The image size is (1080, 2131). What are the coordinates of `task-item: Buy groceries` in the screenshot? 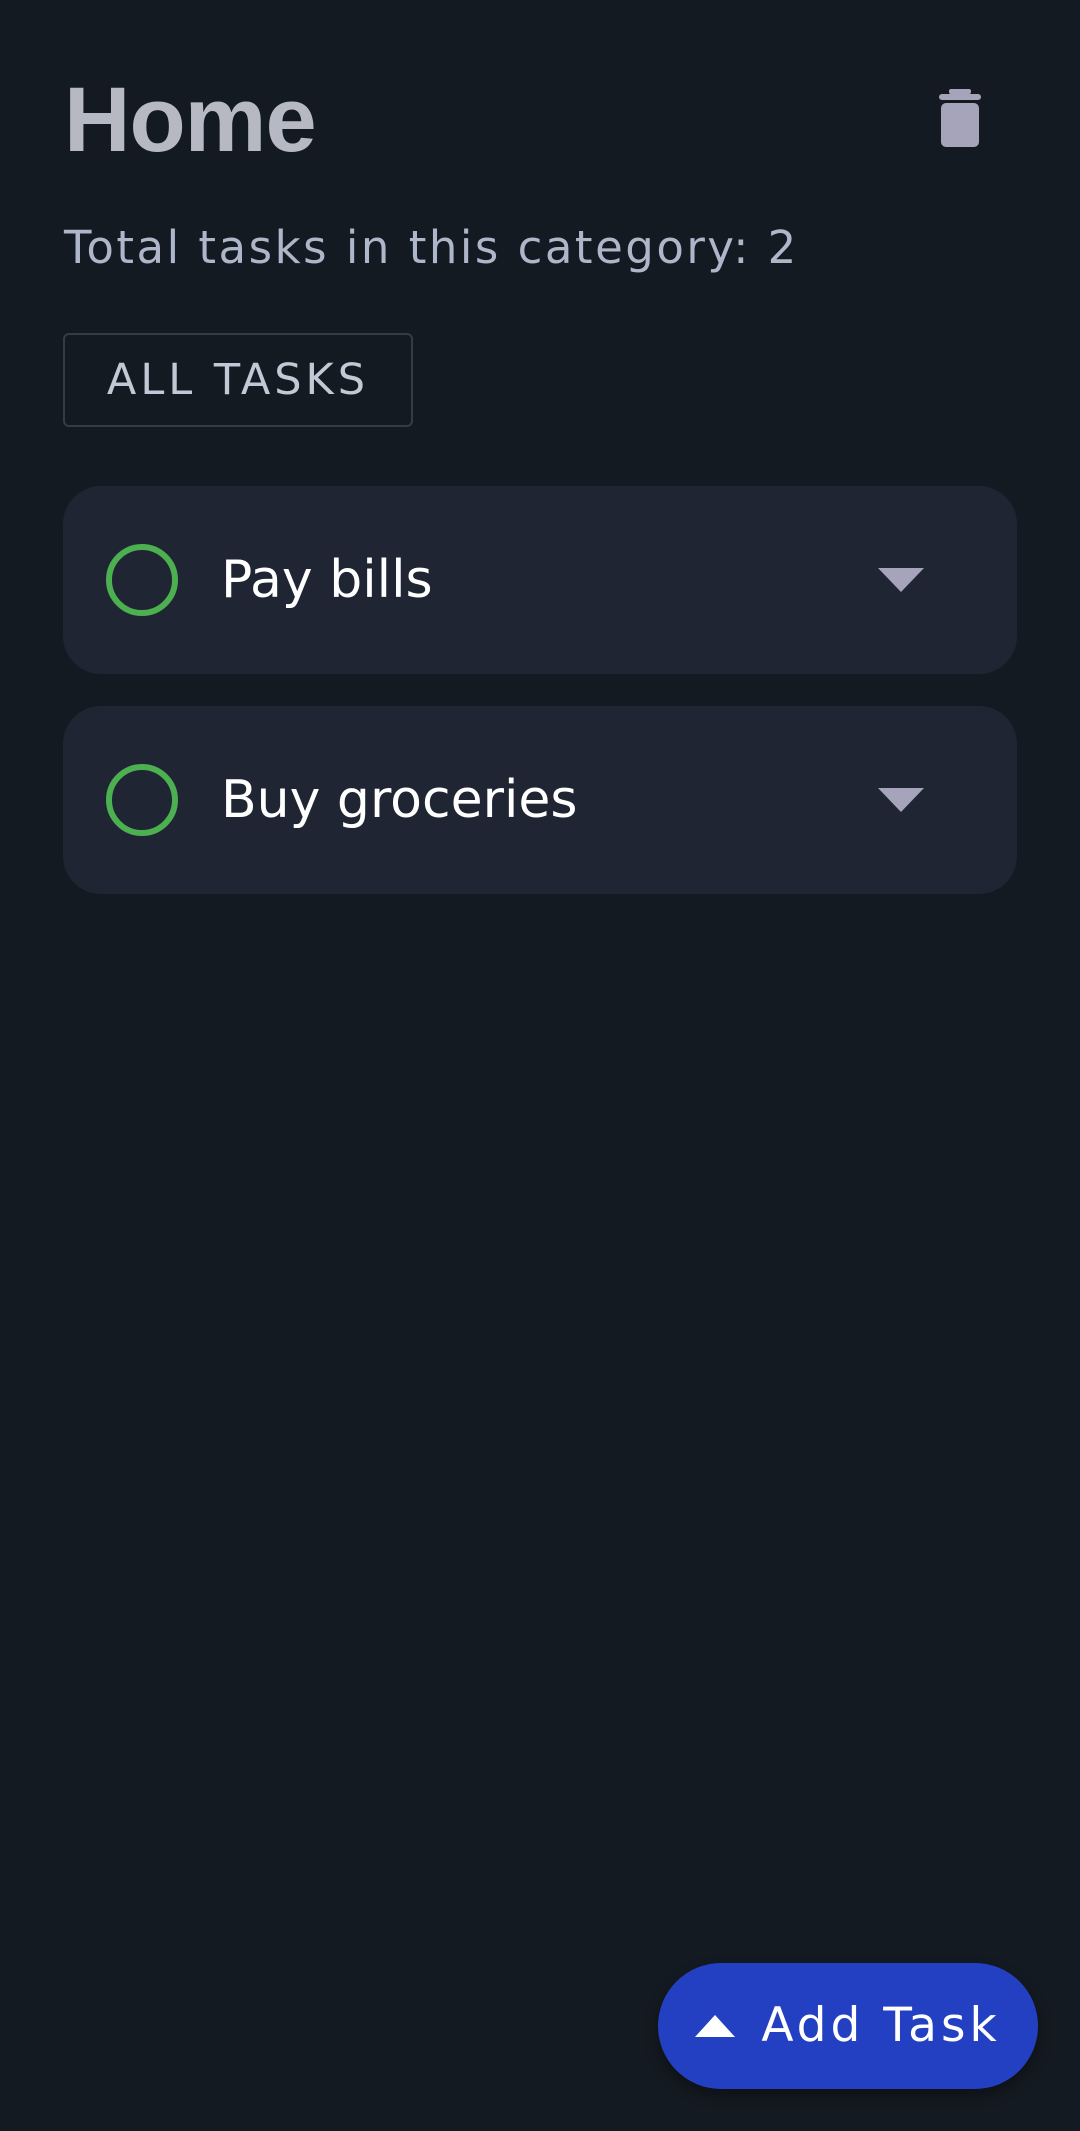 It's located at (540, 800).